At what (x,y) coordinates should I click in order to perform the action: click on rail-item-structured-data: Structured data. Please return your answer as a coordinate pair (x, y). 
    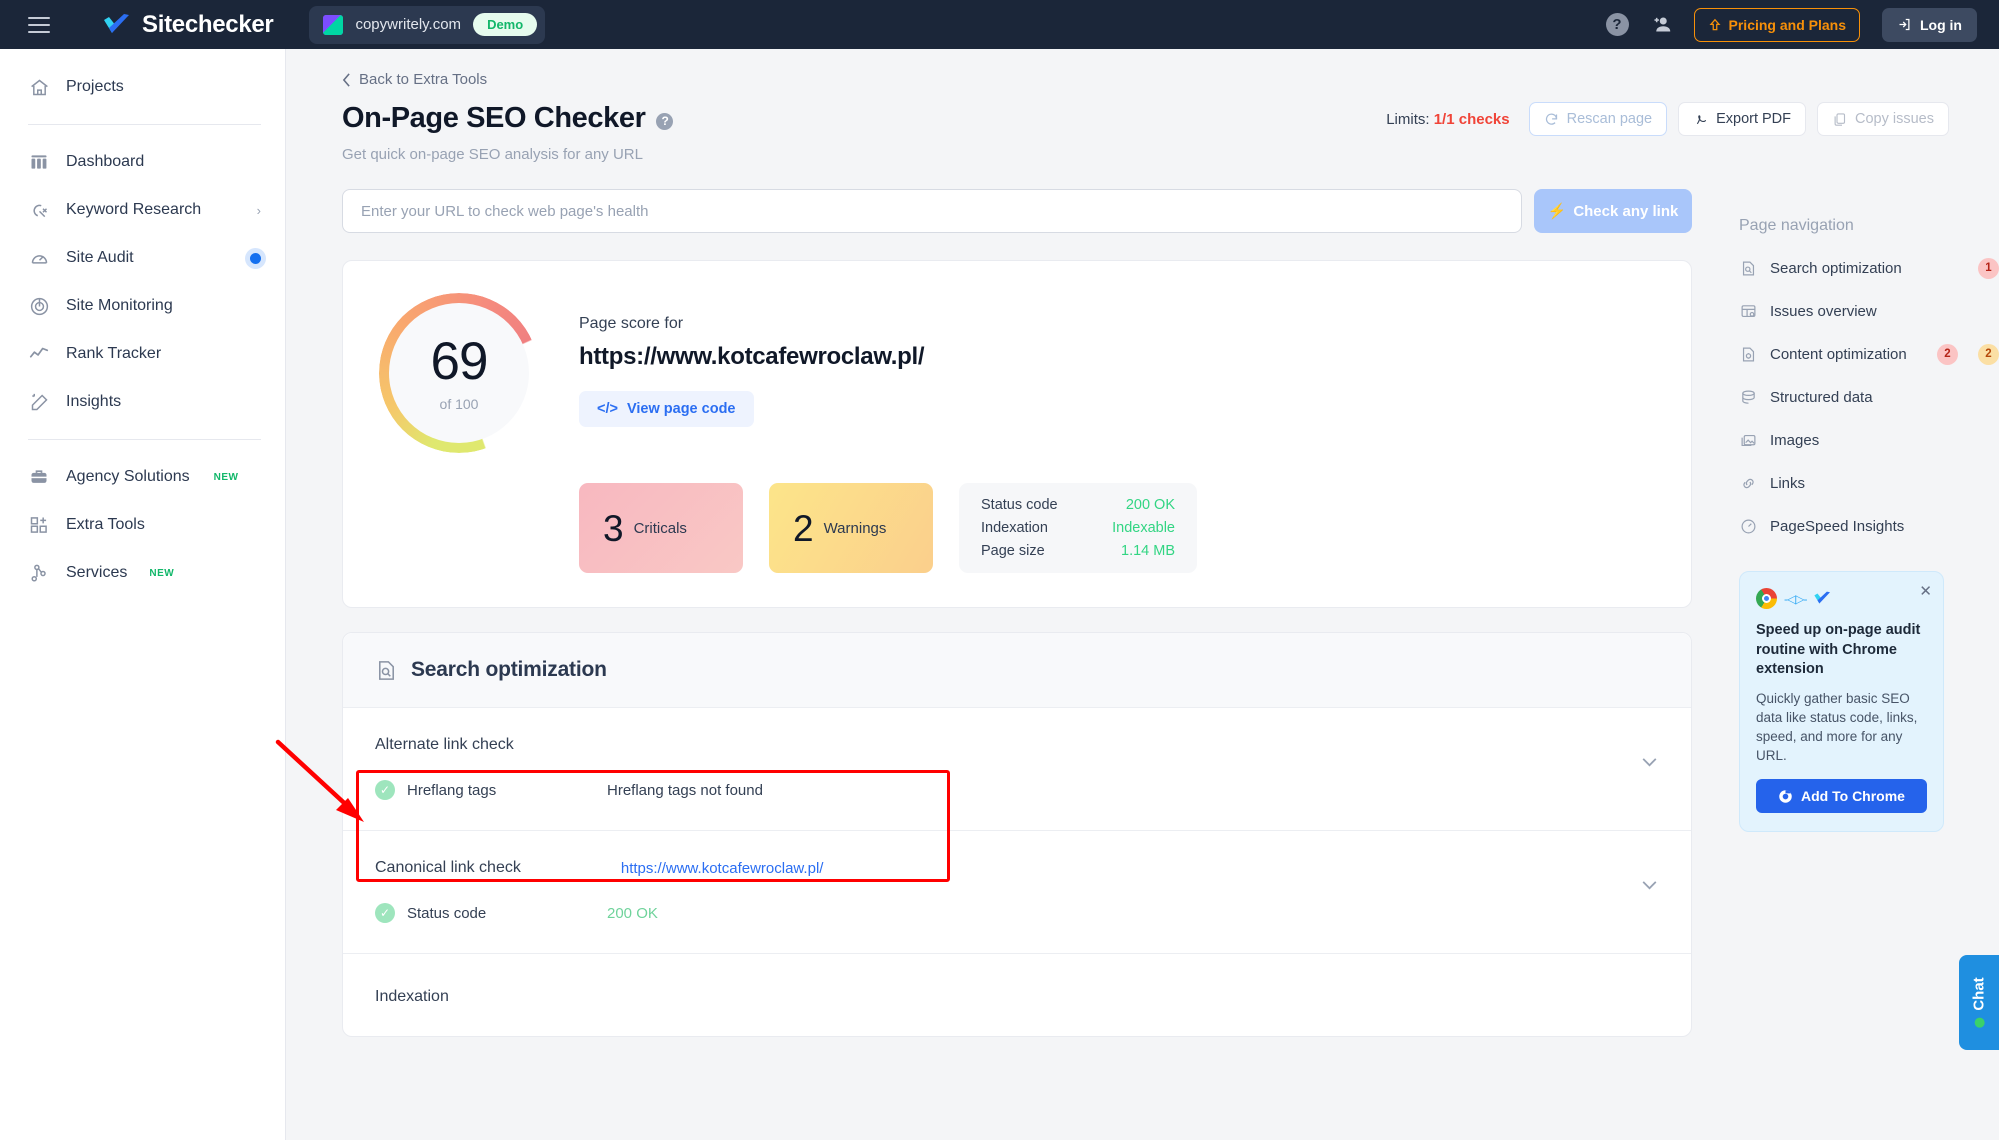
    Looking at the image, I should click on (1869, 397).